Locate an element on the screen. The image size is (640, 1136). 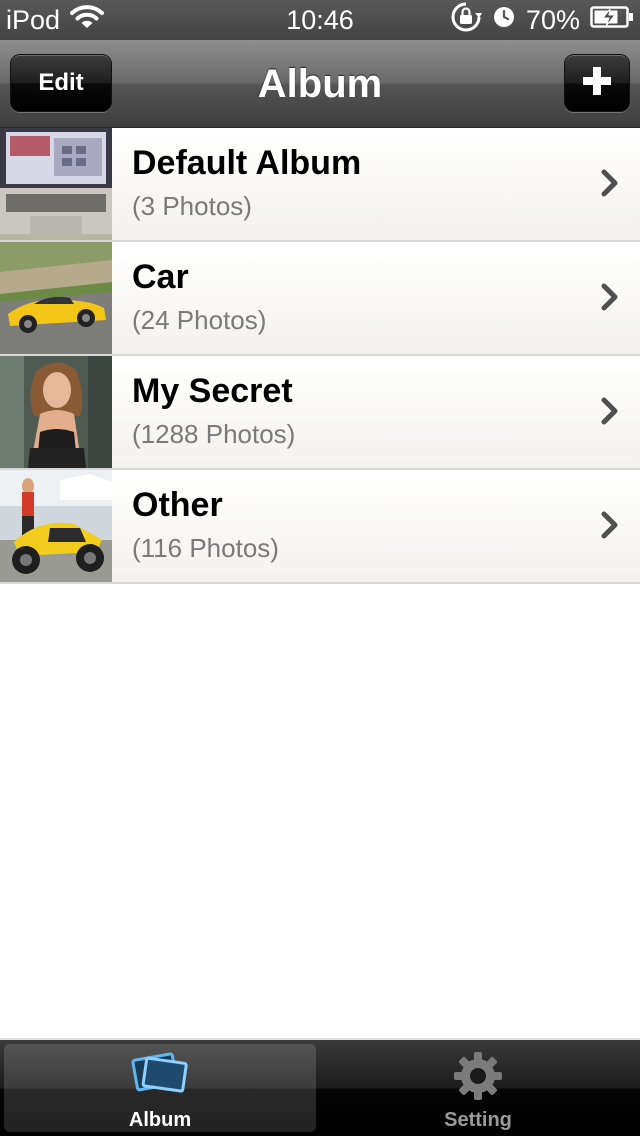
tab-setting-label: Setting is located at coordinates (478, 1120).